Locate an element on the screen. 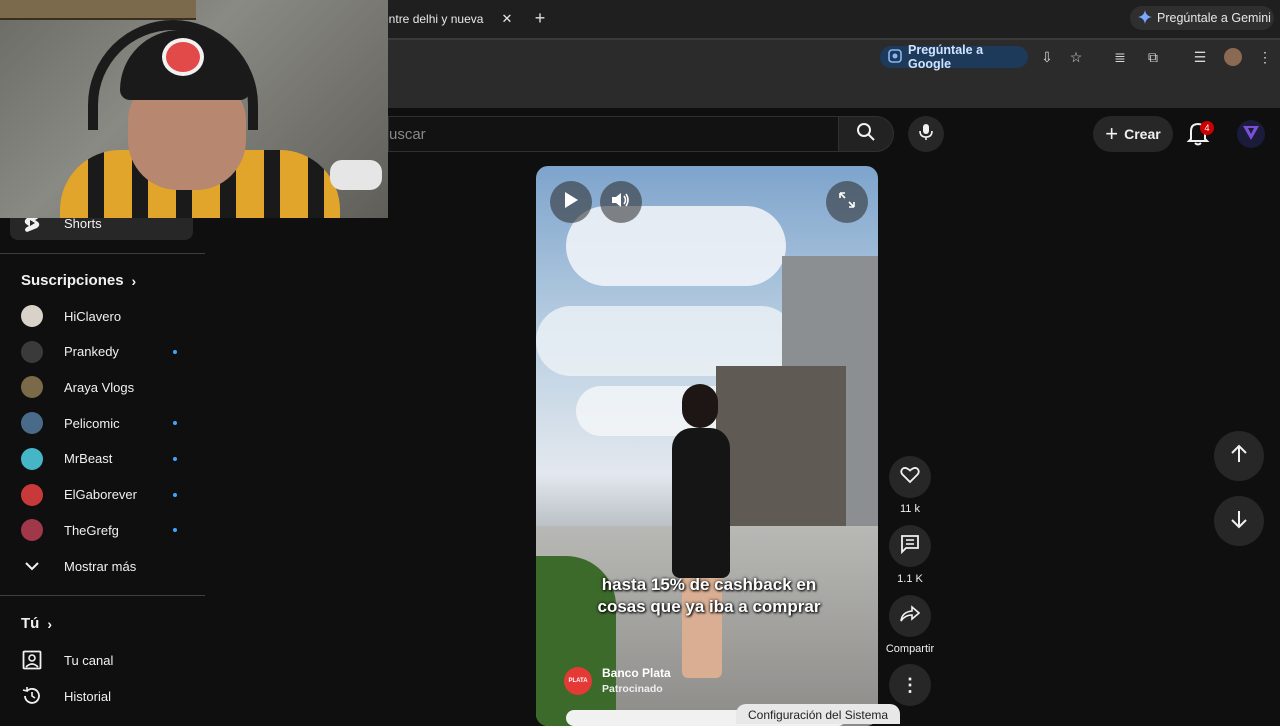 The image size is (1280, 726). channel-logo: PLATA is located at coordinates (578, 680).